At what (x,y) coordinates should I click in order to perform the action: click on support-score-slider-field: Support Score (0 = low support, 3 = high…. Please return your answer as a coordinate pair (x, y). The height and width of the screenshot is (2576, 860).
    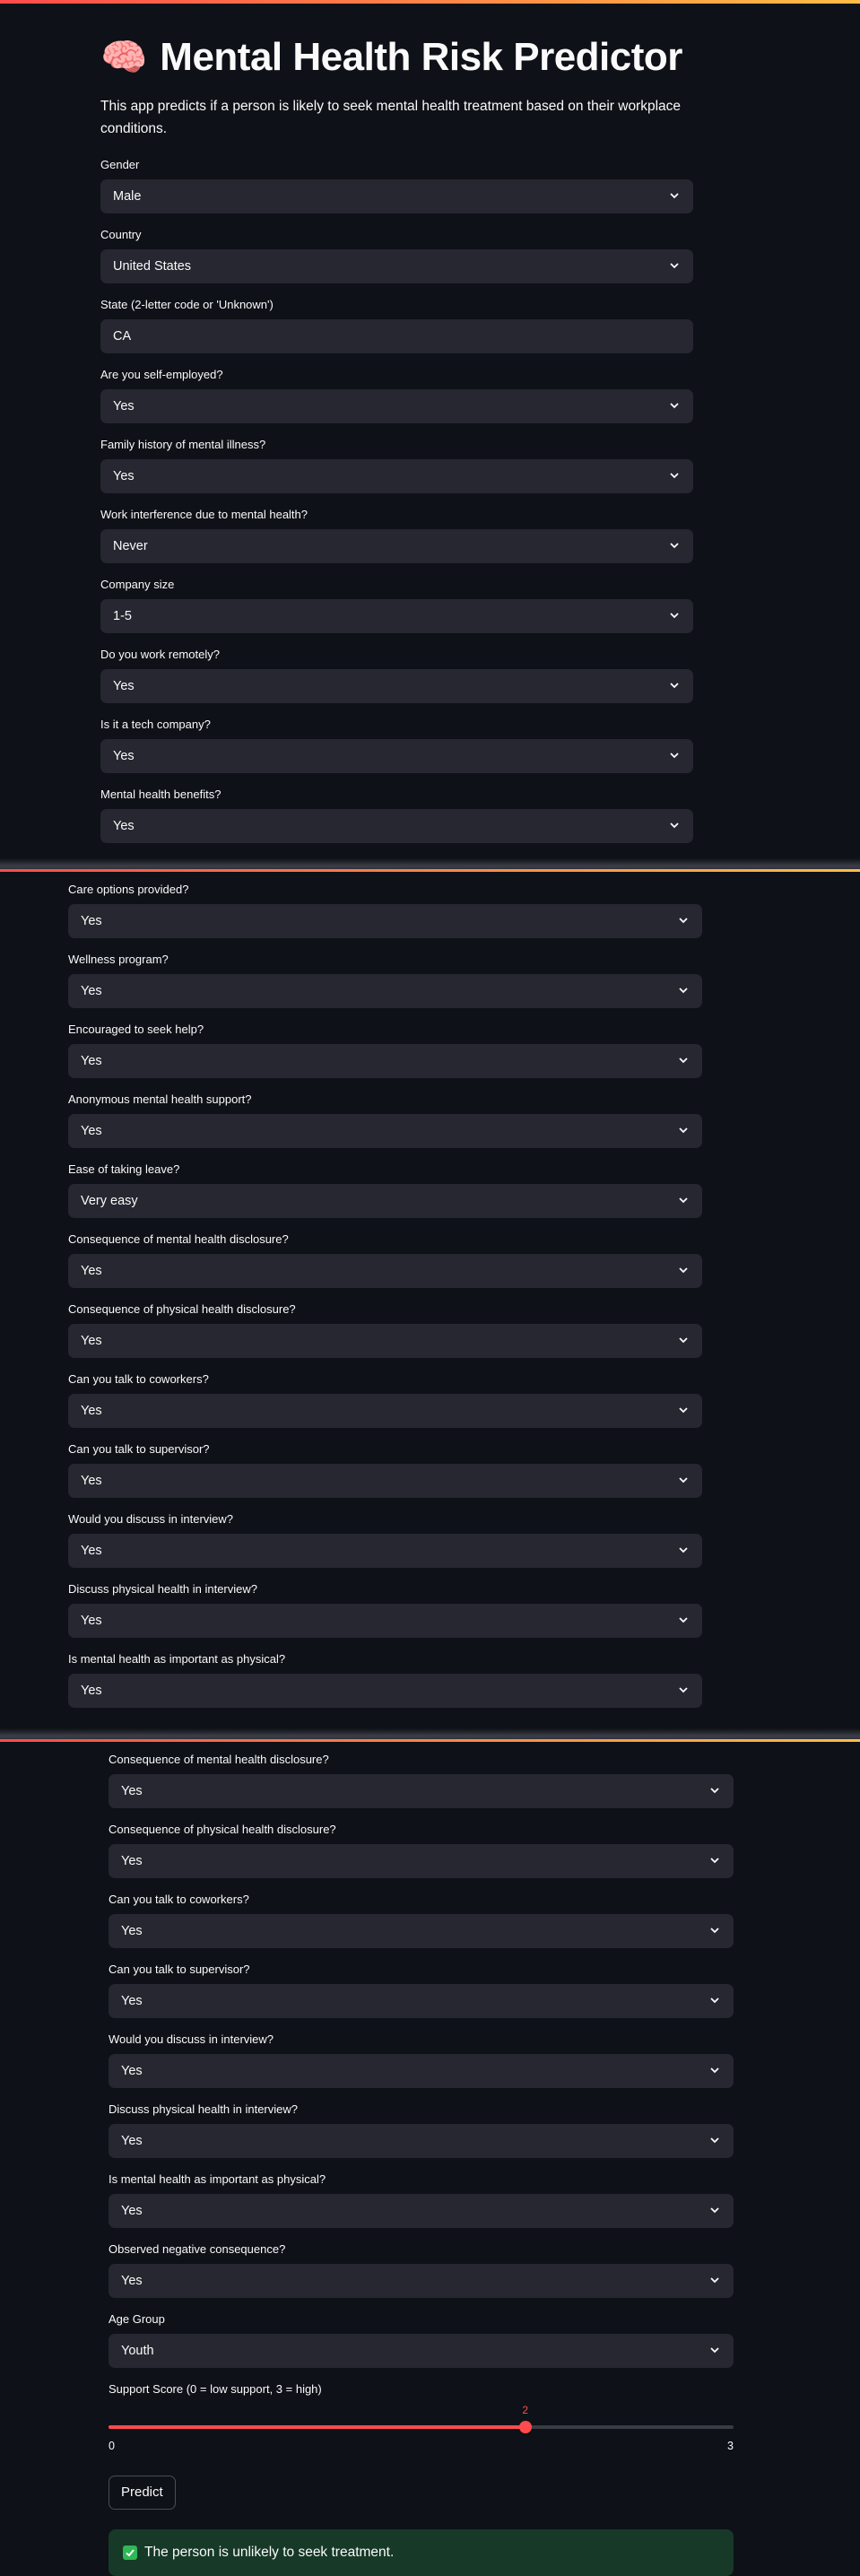
    Looking at the image, I should click on (421, 2423).